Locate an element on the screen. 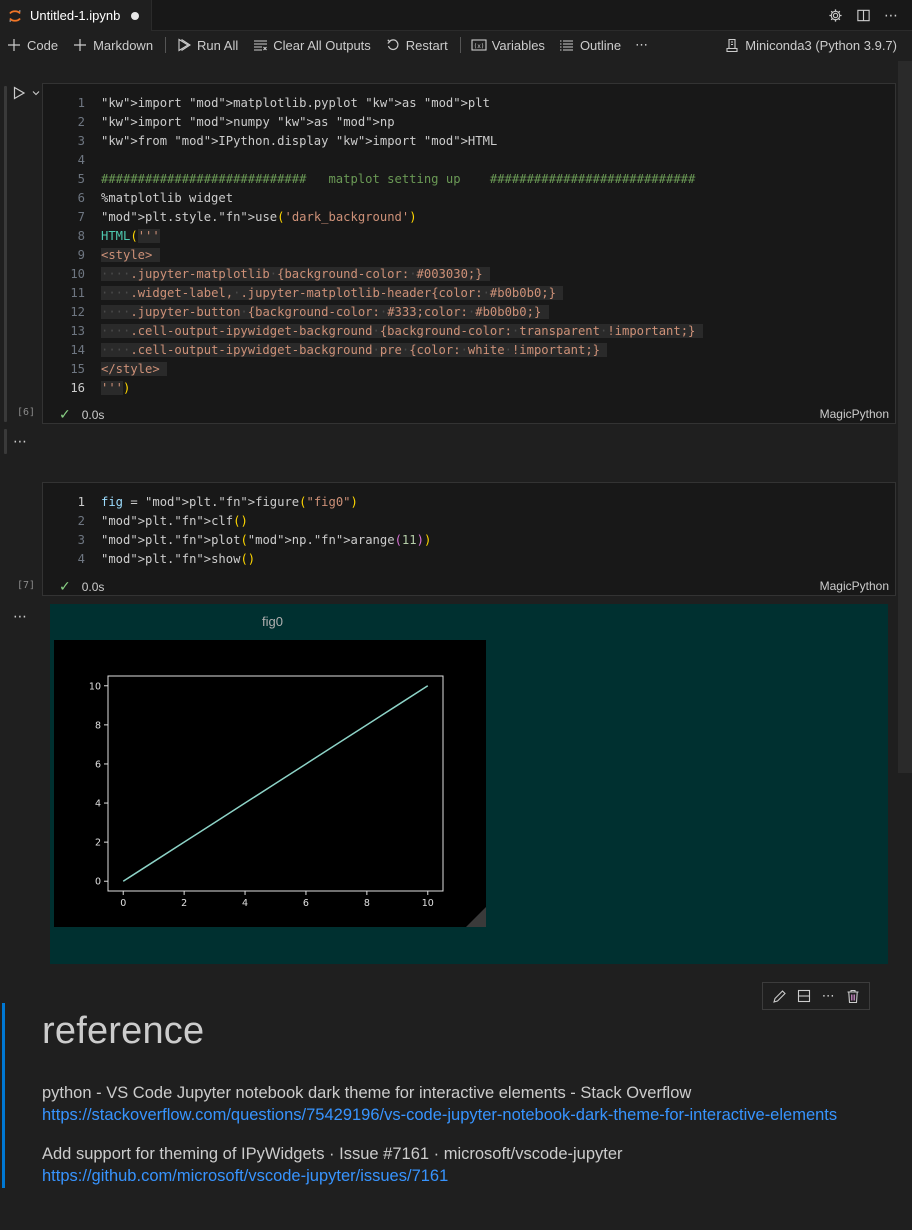  x-tick-label: 10 is located at coordinates (428, 903).